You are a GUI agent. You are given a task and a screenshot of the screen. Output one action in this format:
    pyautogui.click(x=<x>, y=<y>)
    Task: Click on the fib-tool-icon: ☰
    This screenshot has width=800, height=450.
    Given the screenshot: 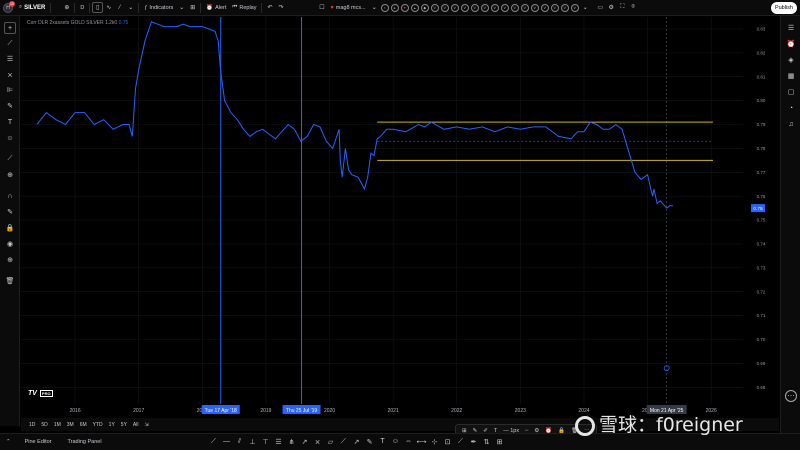 What is the action you would take?
    pyautogui.click(x=278, y=442)
    